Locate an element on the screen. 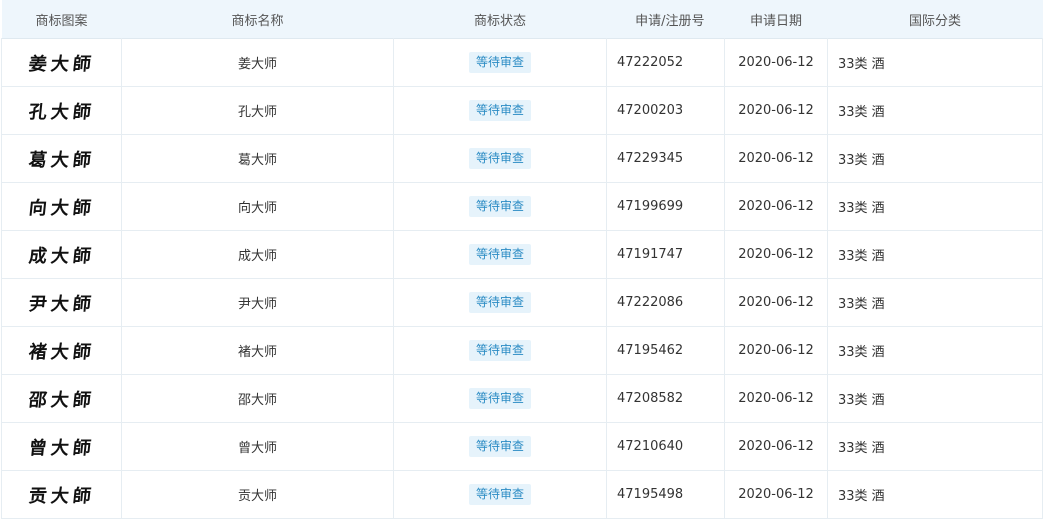 This screenshot has height=521, width=1043. trademark-mark-text: 孔大師 is located at coordinates (61, 112).